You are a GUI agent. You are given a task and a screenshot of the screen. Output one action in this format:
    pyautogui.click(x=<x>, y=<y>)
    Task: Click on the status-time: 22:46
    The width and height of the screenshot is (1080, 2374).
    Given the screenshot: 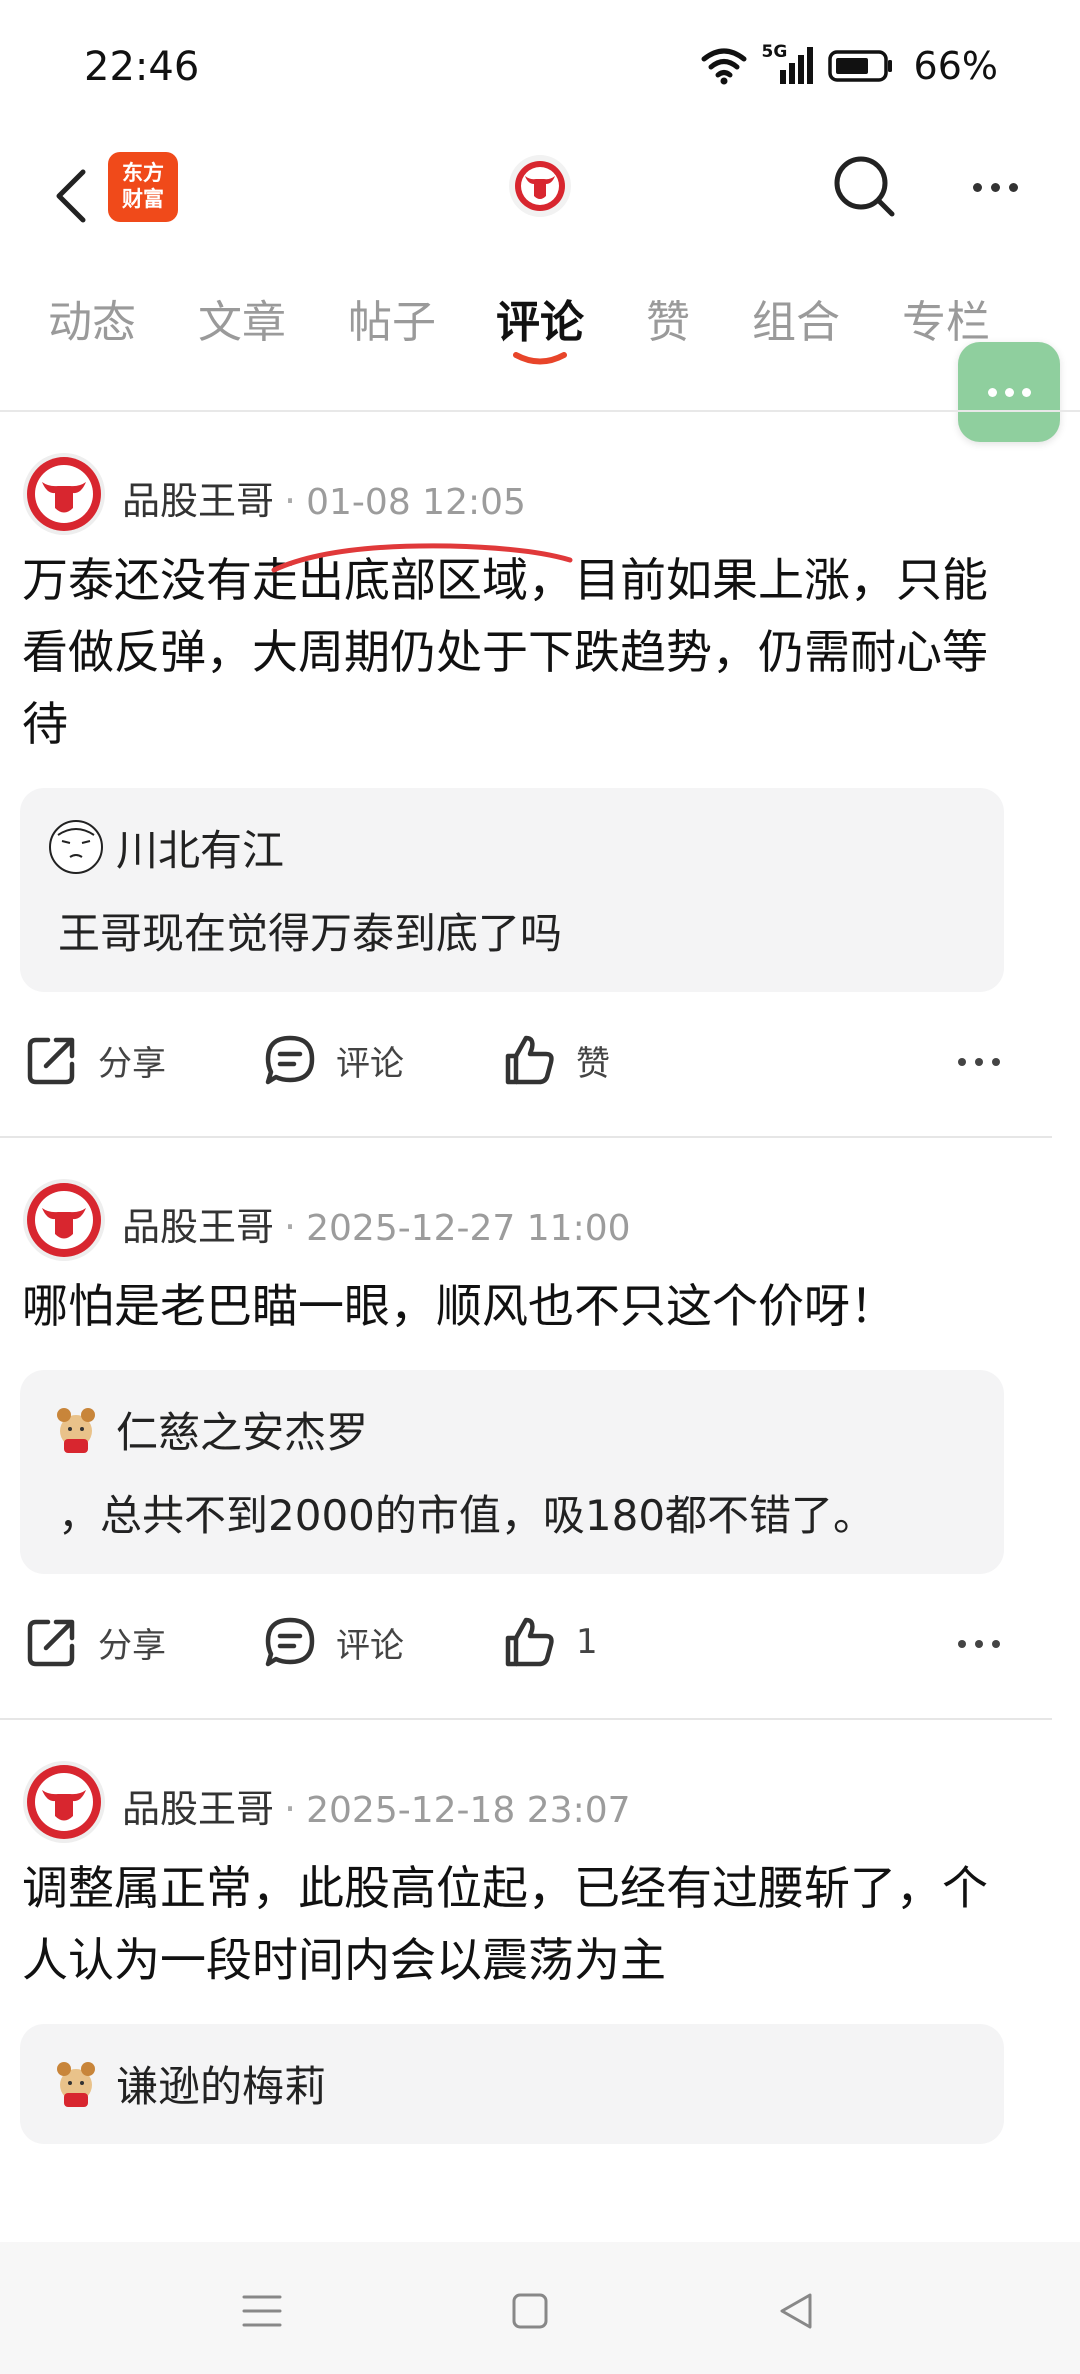 What is the action you would take?
    pyautogui.click(x=142, y=67)
    